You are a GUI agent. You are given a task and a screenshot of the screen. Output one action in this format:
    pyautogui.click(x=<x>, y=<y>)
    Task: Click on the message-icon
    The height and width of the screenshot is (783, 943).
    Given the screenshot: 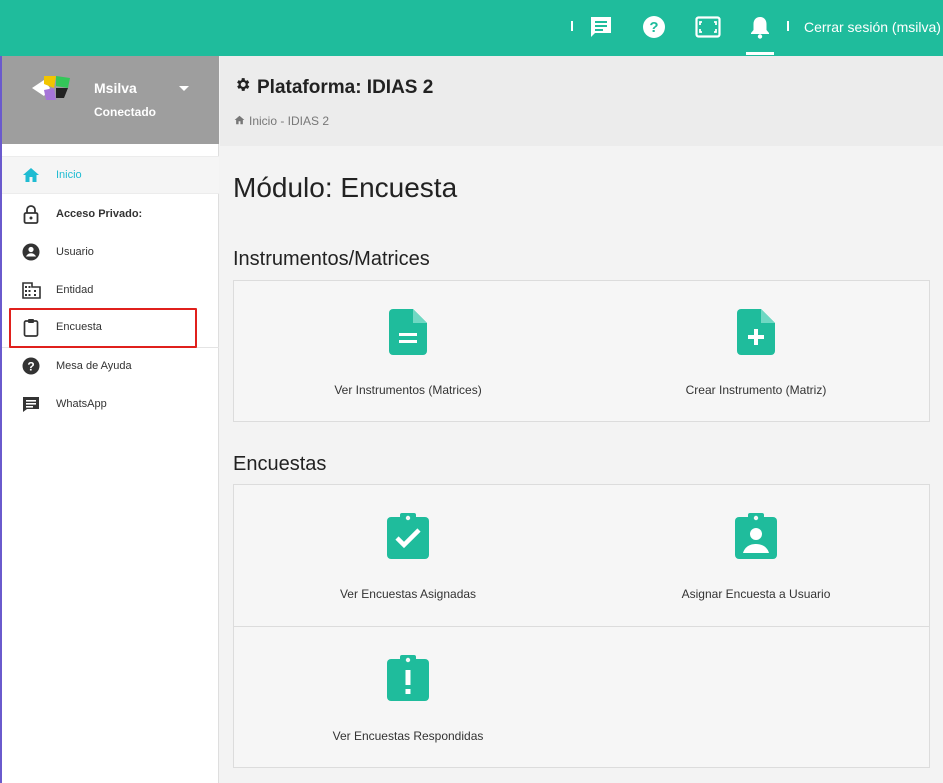 What is the action you would take?
    pyautogui.click(x=31, y=404)
    